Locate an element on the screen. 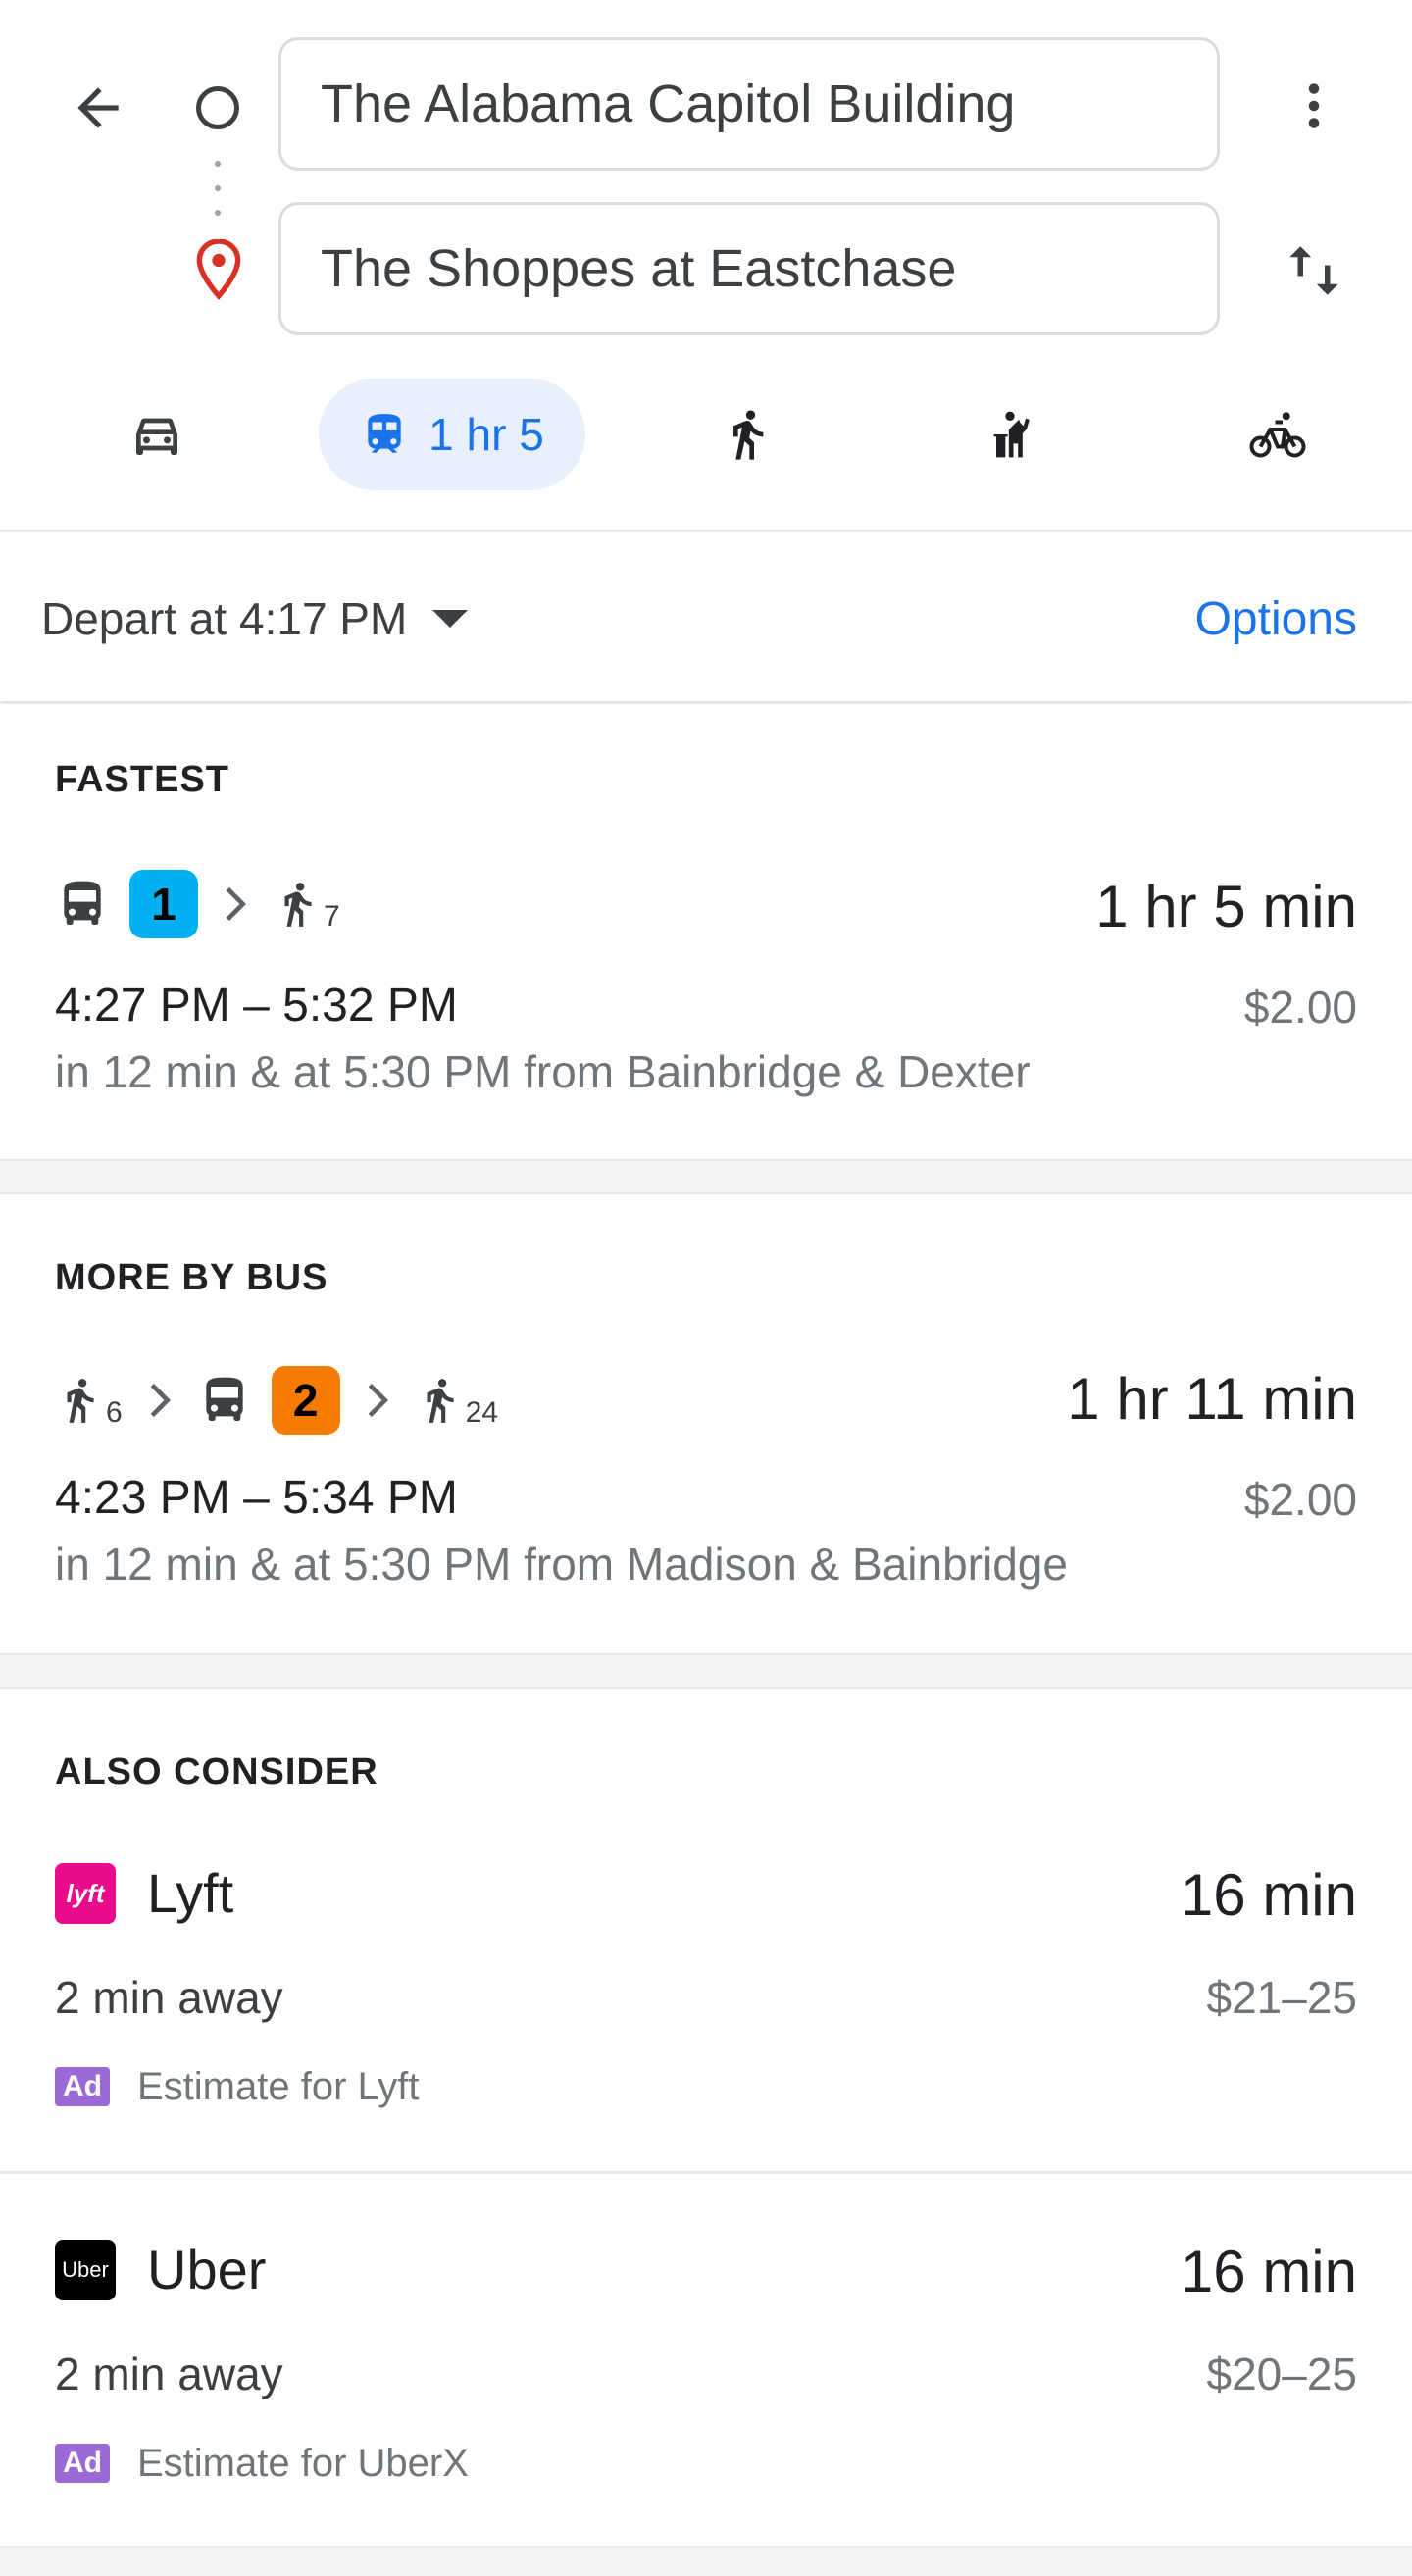 This screenshot has width=1412, height=2576. uber-logo: Uber is located at coordinates (85, 2270).